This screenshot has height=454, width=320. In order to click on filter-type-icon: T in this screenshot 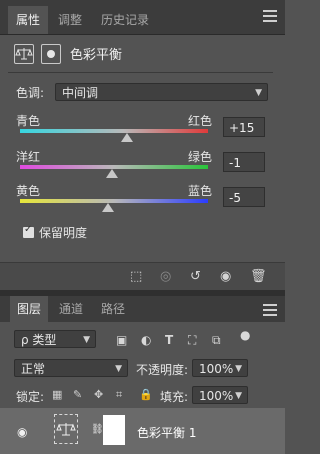, I will do `click(169, 340)`.